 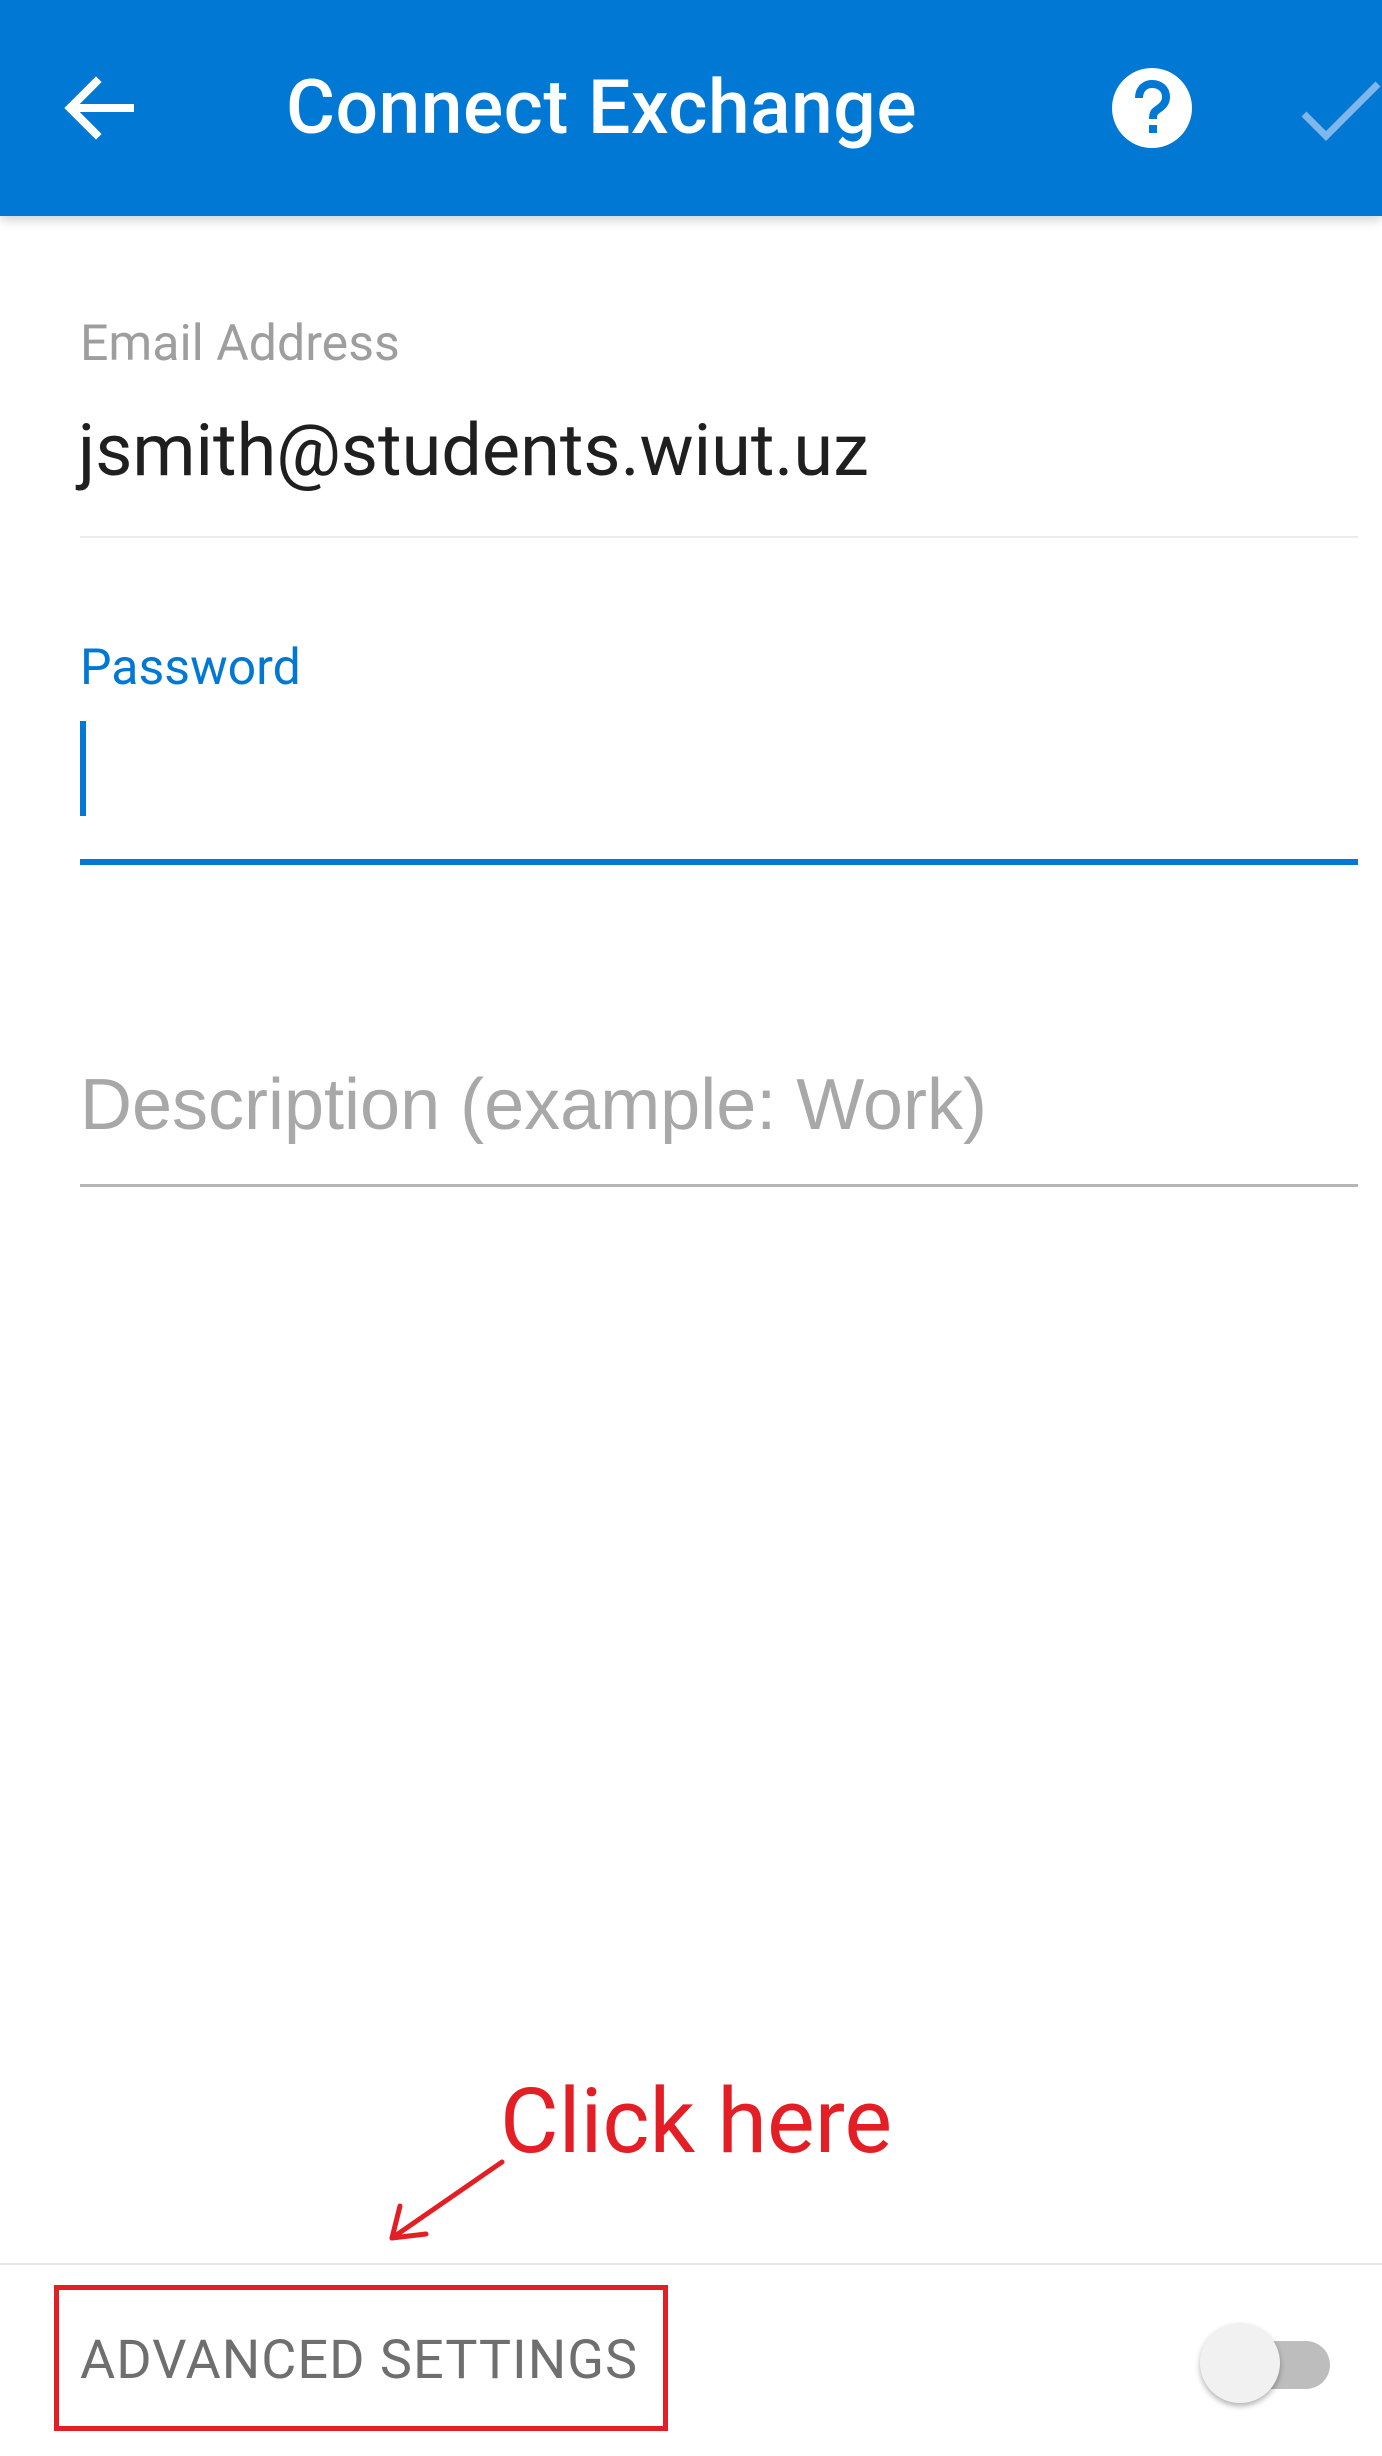 I want to click on back-button, so click(x=100, y=108).